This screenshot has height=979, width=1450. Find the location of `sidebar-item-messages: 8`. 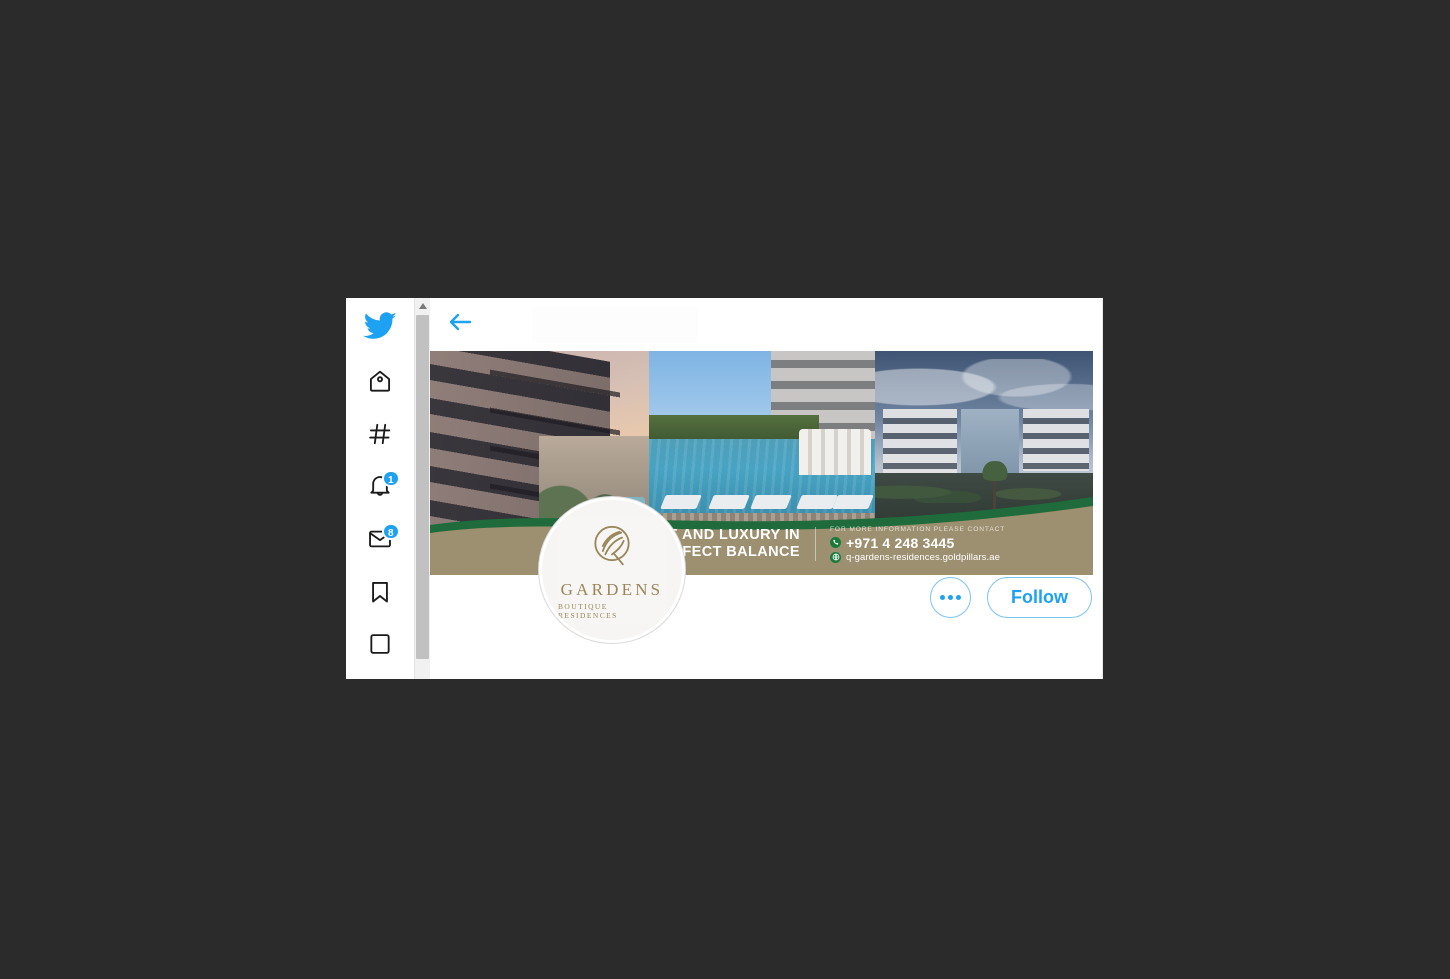

sidebar-item-messages: 8 is located at coordinates (380, 541).